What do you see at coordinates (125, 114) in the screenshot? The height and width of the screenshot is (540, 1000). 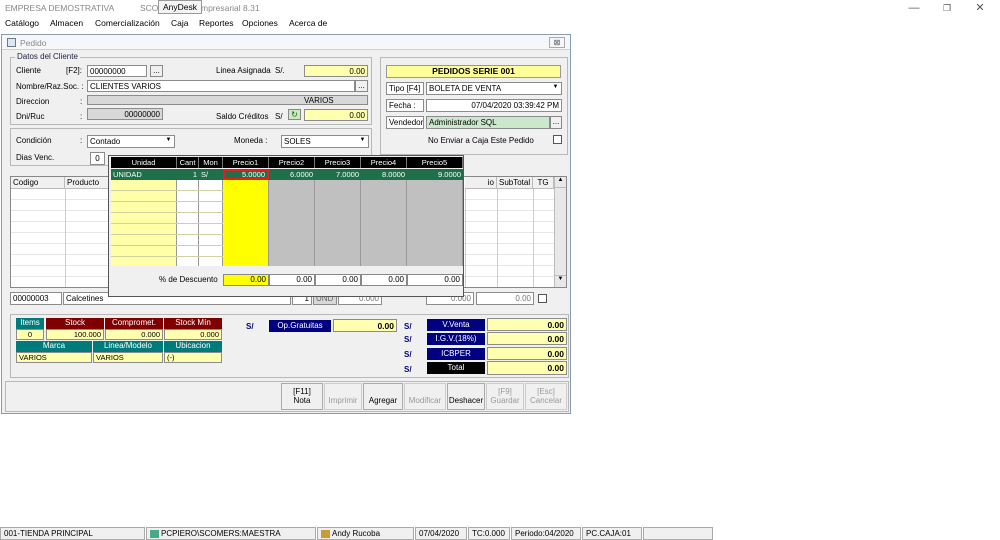 I see `dni-input: 00000000` at bounding box center [125, 114].